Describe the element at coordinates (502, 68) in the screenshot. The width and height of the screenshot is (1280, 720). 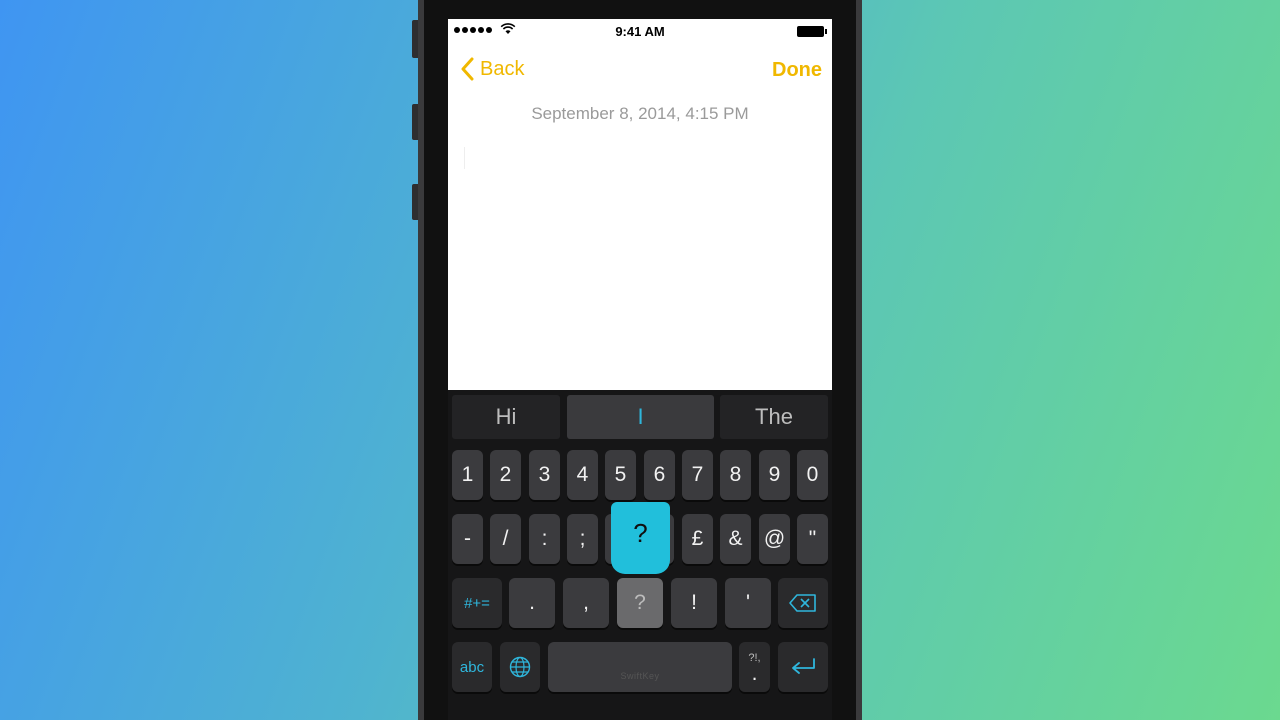
I see `back-label: Back` at that location.